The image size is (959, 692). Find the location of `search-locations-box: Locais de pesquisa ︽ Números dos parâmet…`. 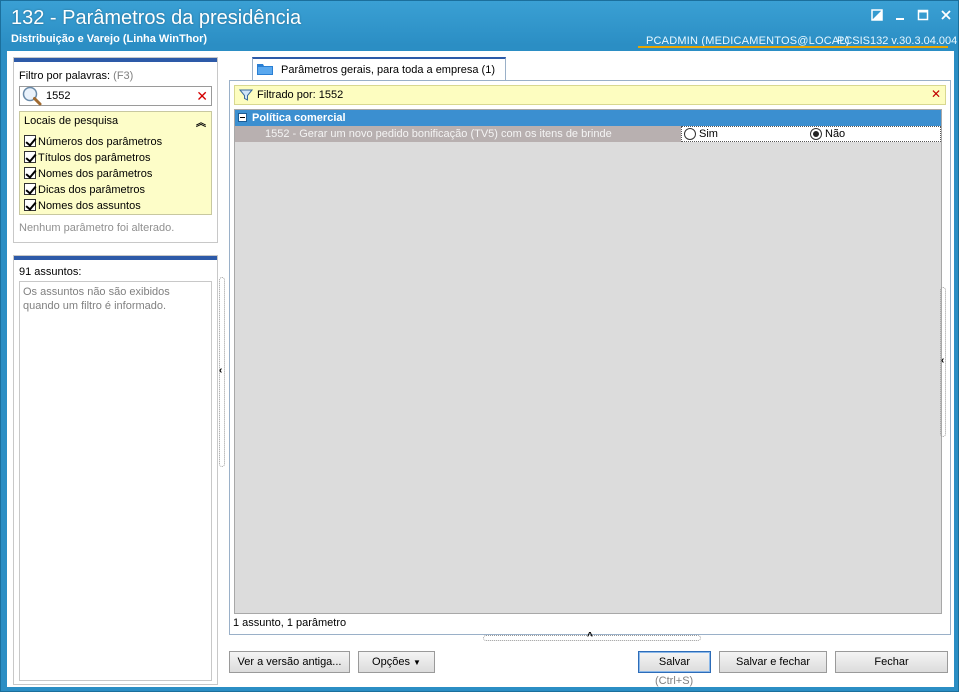

search-locations-box: Locais de pesquisa ︽ Números dos parâmet… is located at coordinates (115, 163).